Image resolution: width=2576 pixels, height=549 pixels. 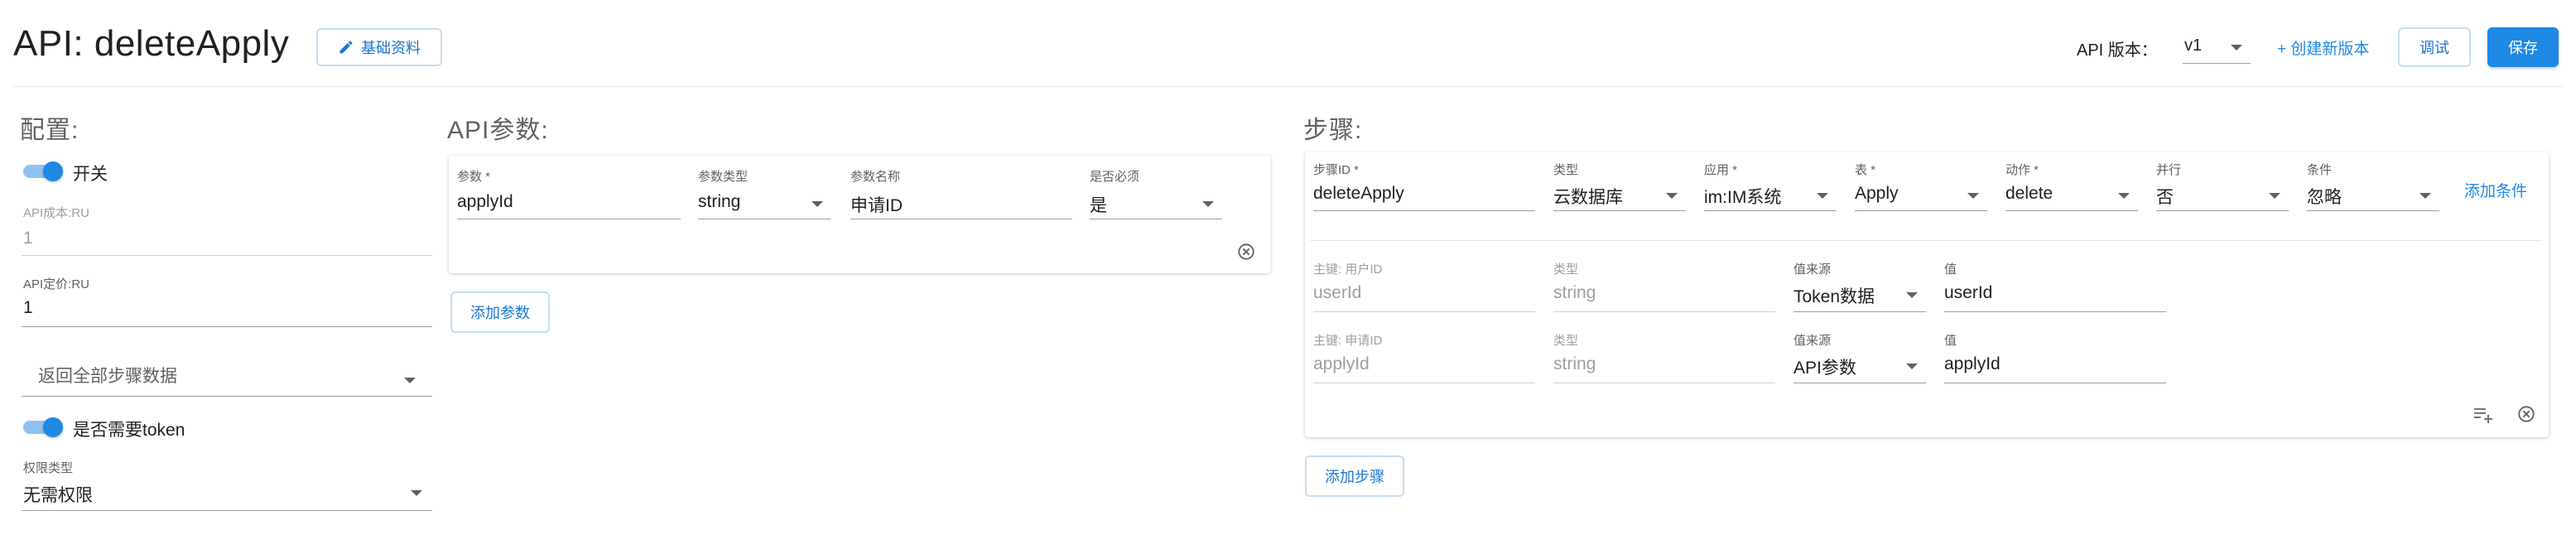 I want to click on step-parallel-select: 否, so click(x=2165, y=196).